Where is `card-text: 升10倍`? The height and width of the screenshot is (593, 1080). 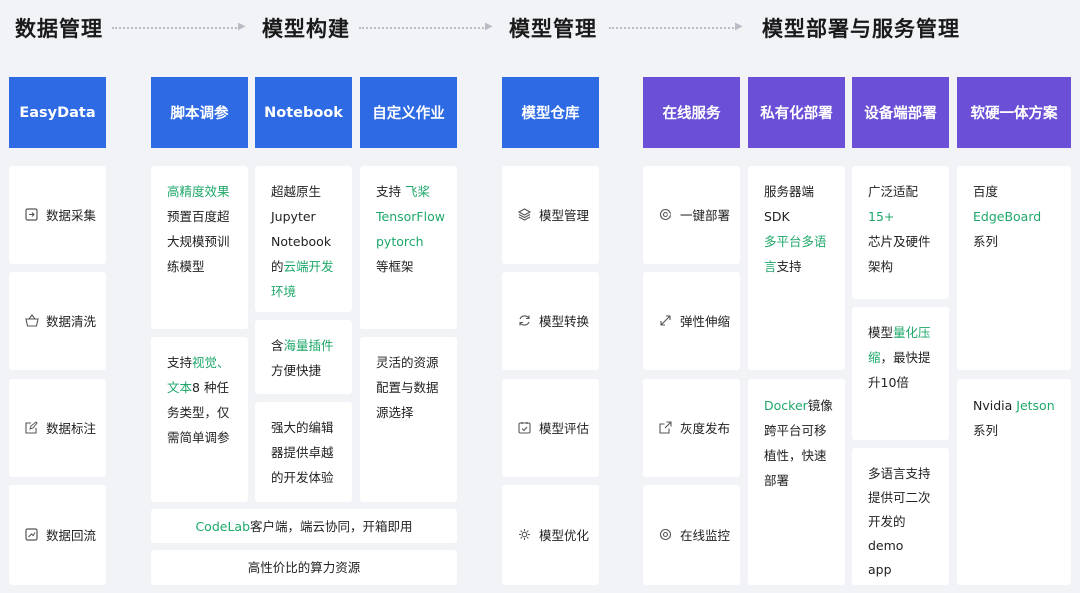 card-text: 升10倍 is located at coordinates (888, 382).